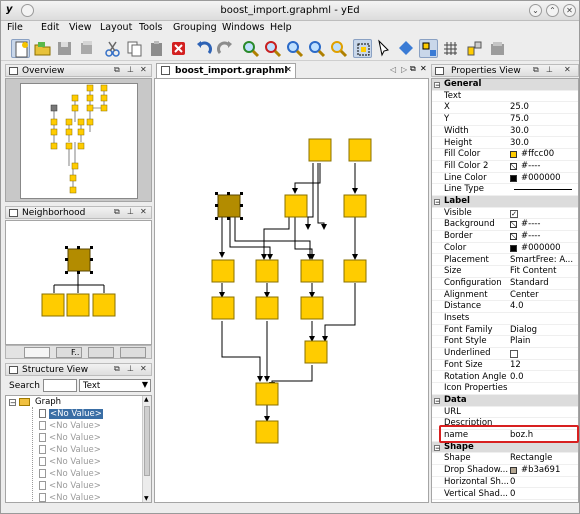  What do you see at coordinates (505, 413) in the screenshot?
I see `prop-url: URL` at bounding box center [505, 413].